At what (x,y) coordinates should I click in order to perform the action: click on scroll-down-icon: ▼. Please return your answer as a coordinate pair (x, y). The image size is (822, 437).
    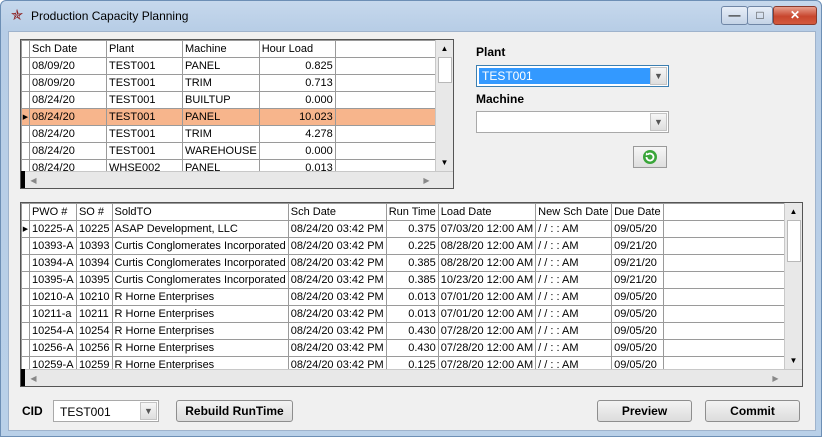
    Looking at the image, I should click on (444, 162).